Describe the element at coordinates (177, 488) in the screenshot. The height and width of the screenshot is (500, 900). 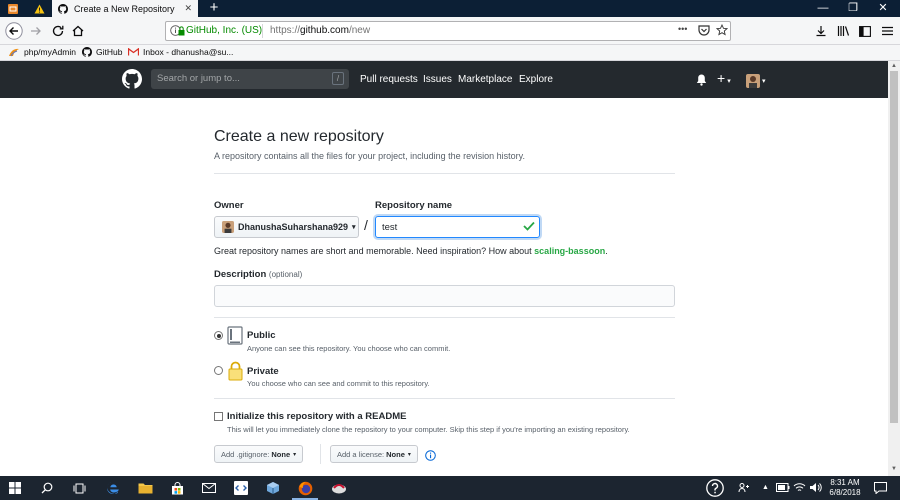
I see `taskbar-store` at that location.